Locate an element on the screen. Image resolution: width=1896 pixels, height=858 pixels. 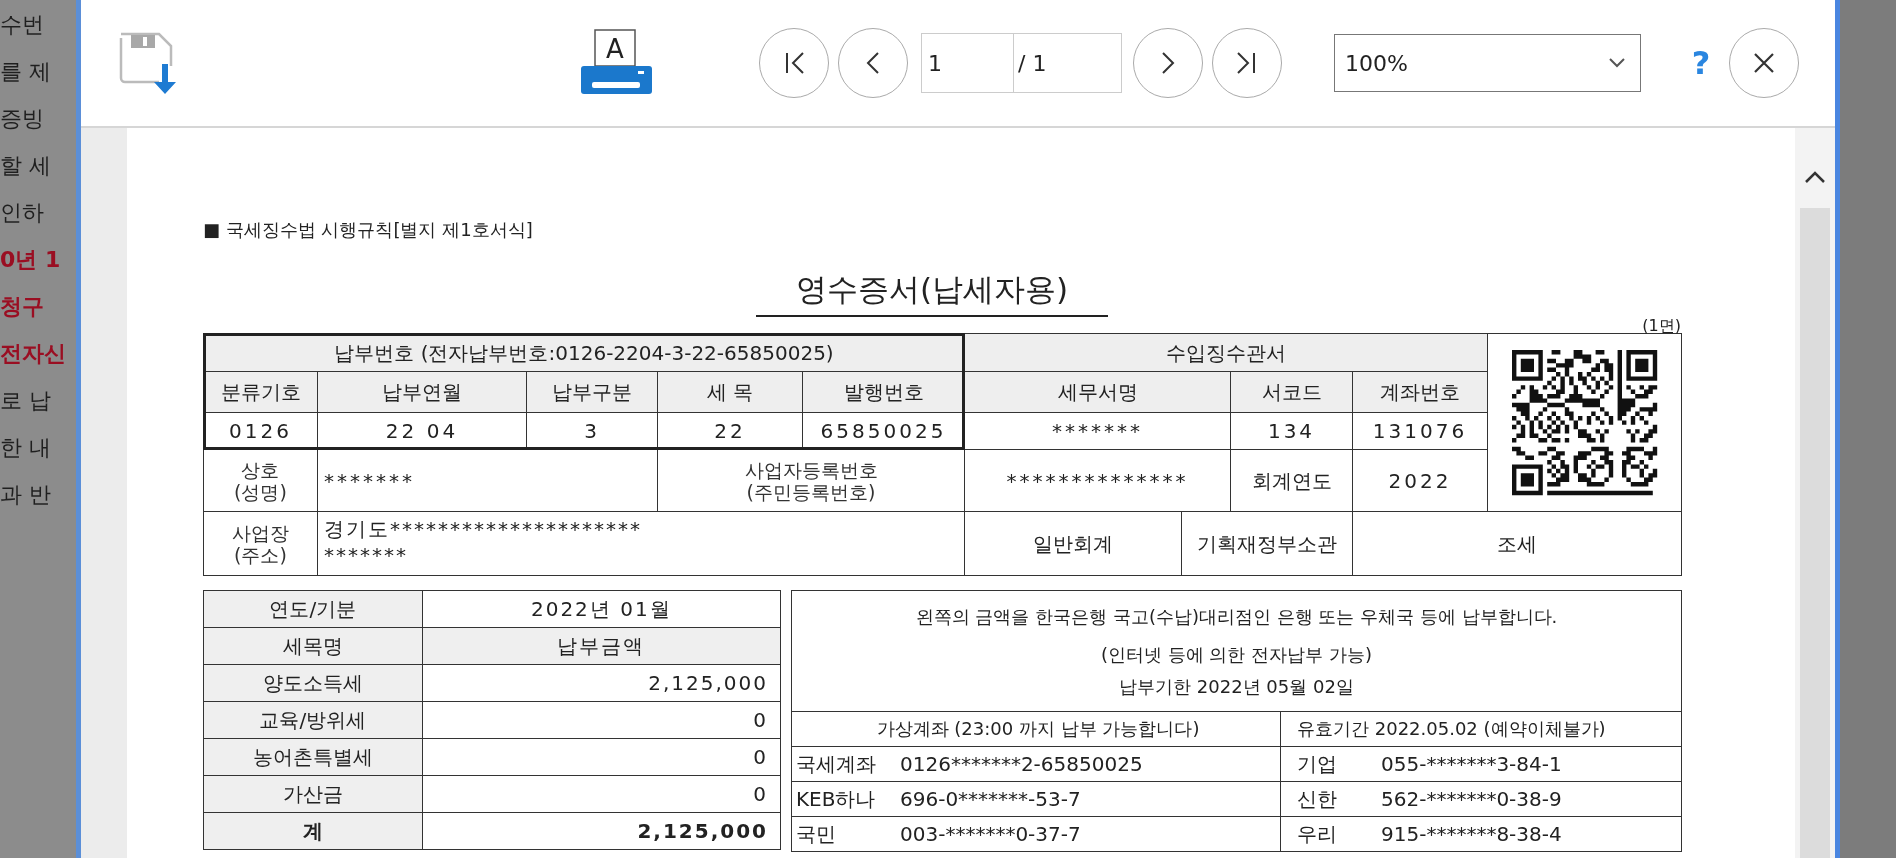
field-label: 사업장 (주소) is located at coordinates (261, 544).